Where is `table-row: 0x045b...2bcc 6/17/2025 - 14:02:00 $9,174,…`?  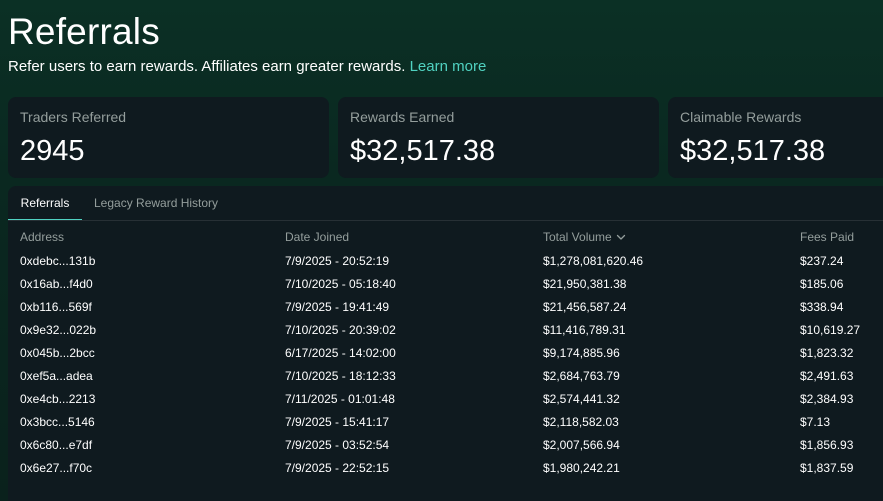
table-row: 0x045b...2bcc 6/17/2025 - 14:02:00 $9,174,… is located at coordinates (445, 357).